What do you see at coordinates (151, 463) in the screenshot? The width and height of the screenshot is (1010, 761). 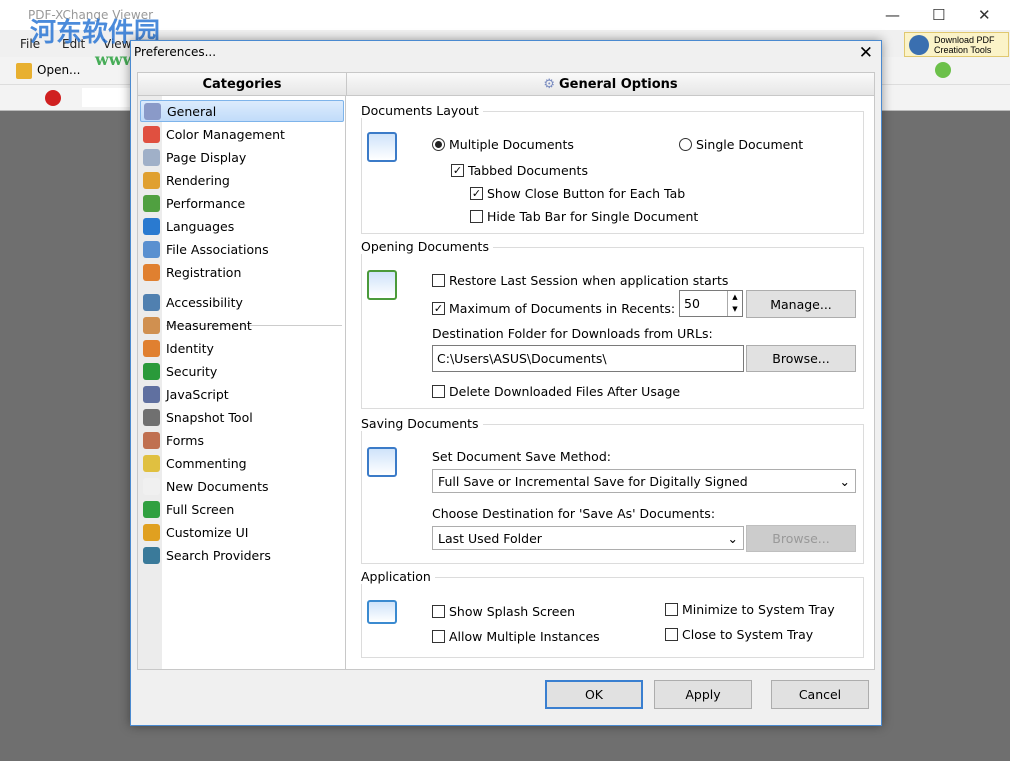 I see `commenting-icon` at bounding box center [151, 463].